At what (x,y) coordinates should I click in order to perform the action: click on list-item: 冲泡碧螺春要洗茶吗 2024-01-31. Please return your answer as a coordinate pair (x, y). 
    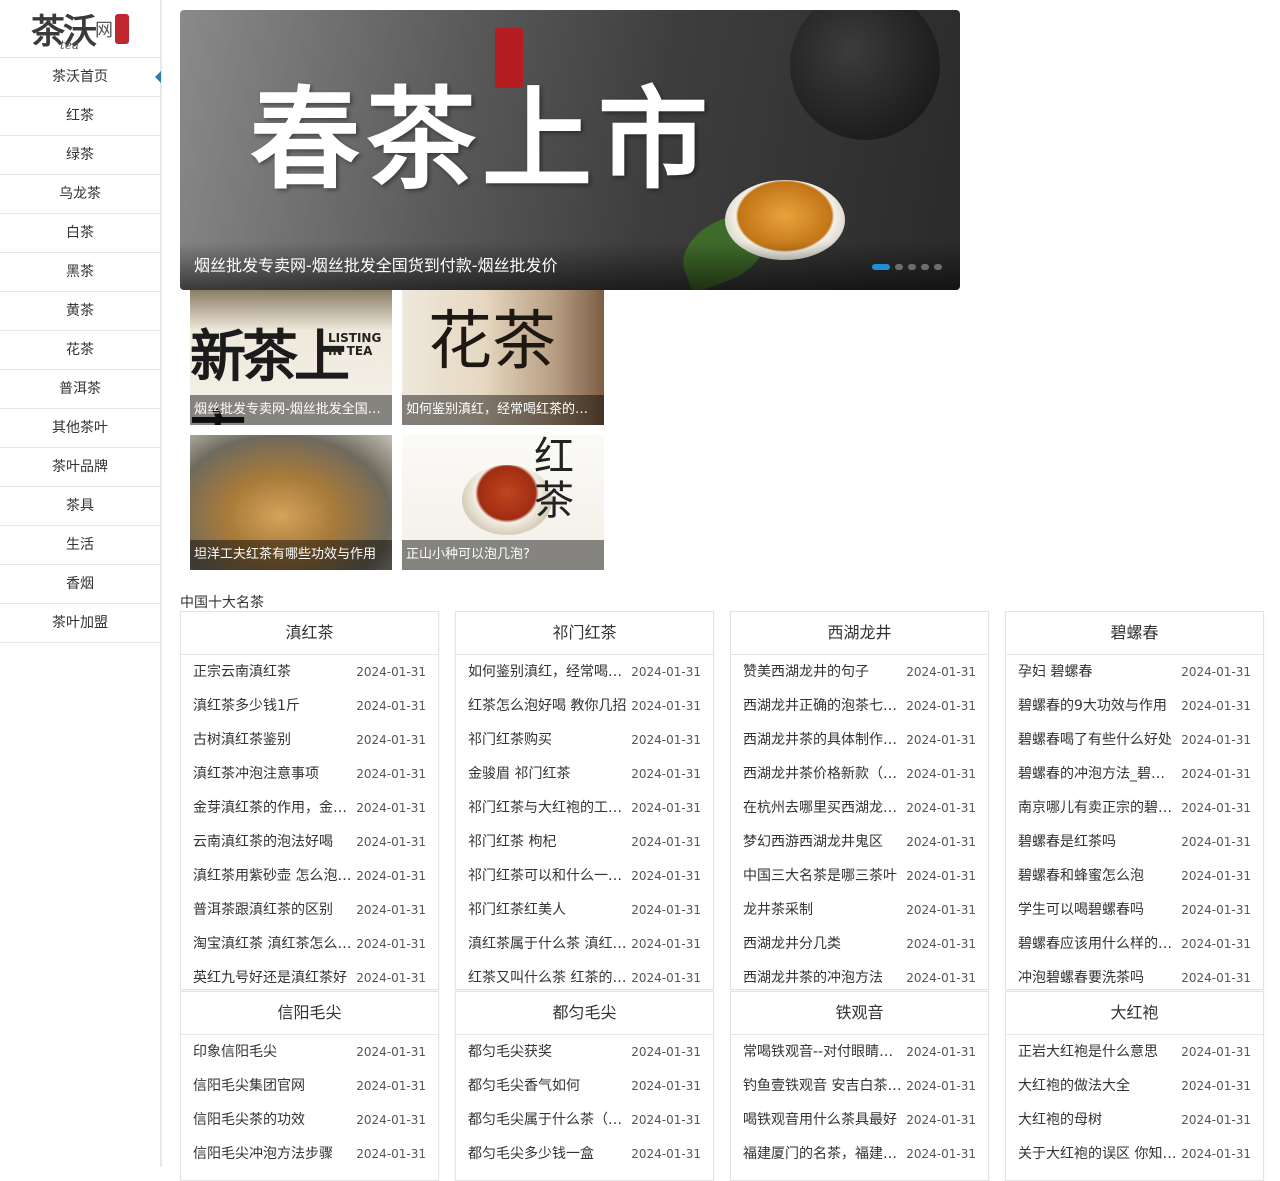
    Looking at the image, I should click on (1134, 975).